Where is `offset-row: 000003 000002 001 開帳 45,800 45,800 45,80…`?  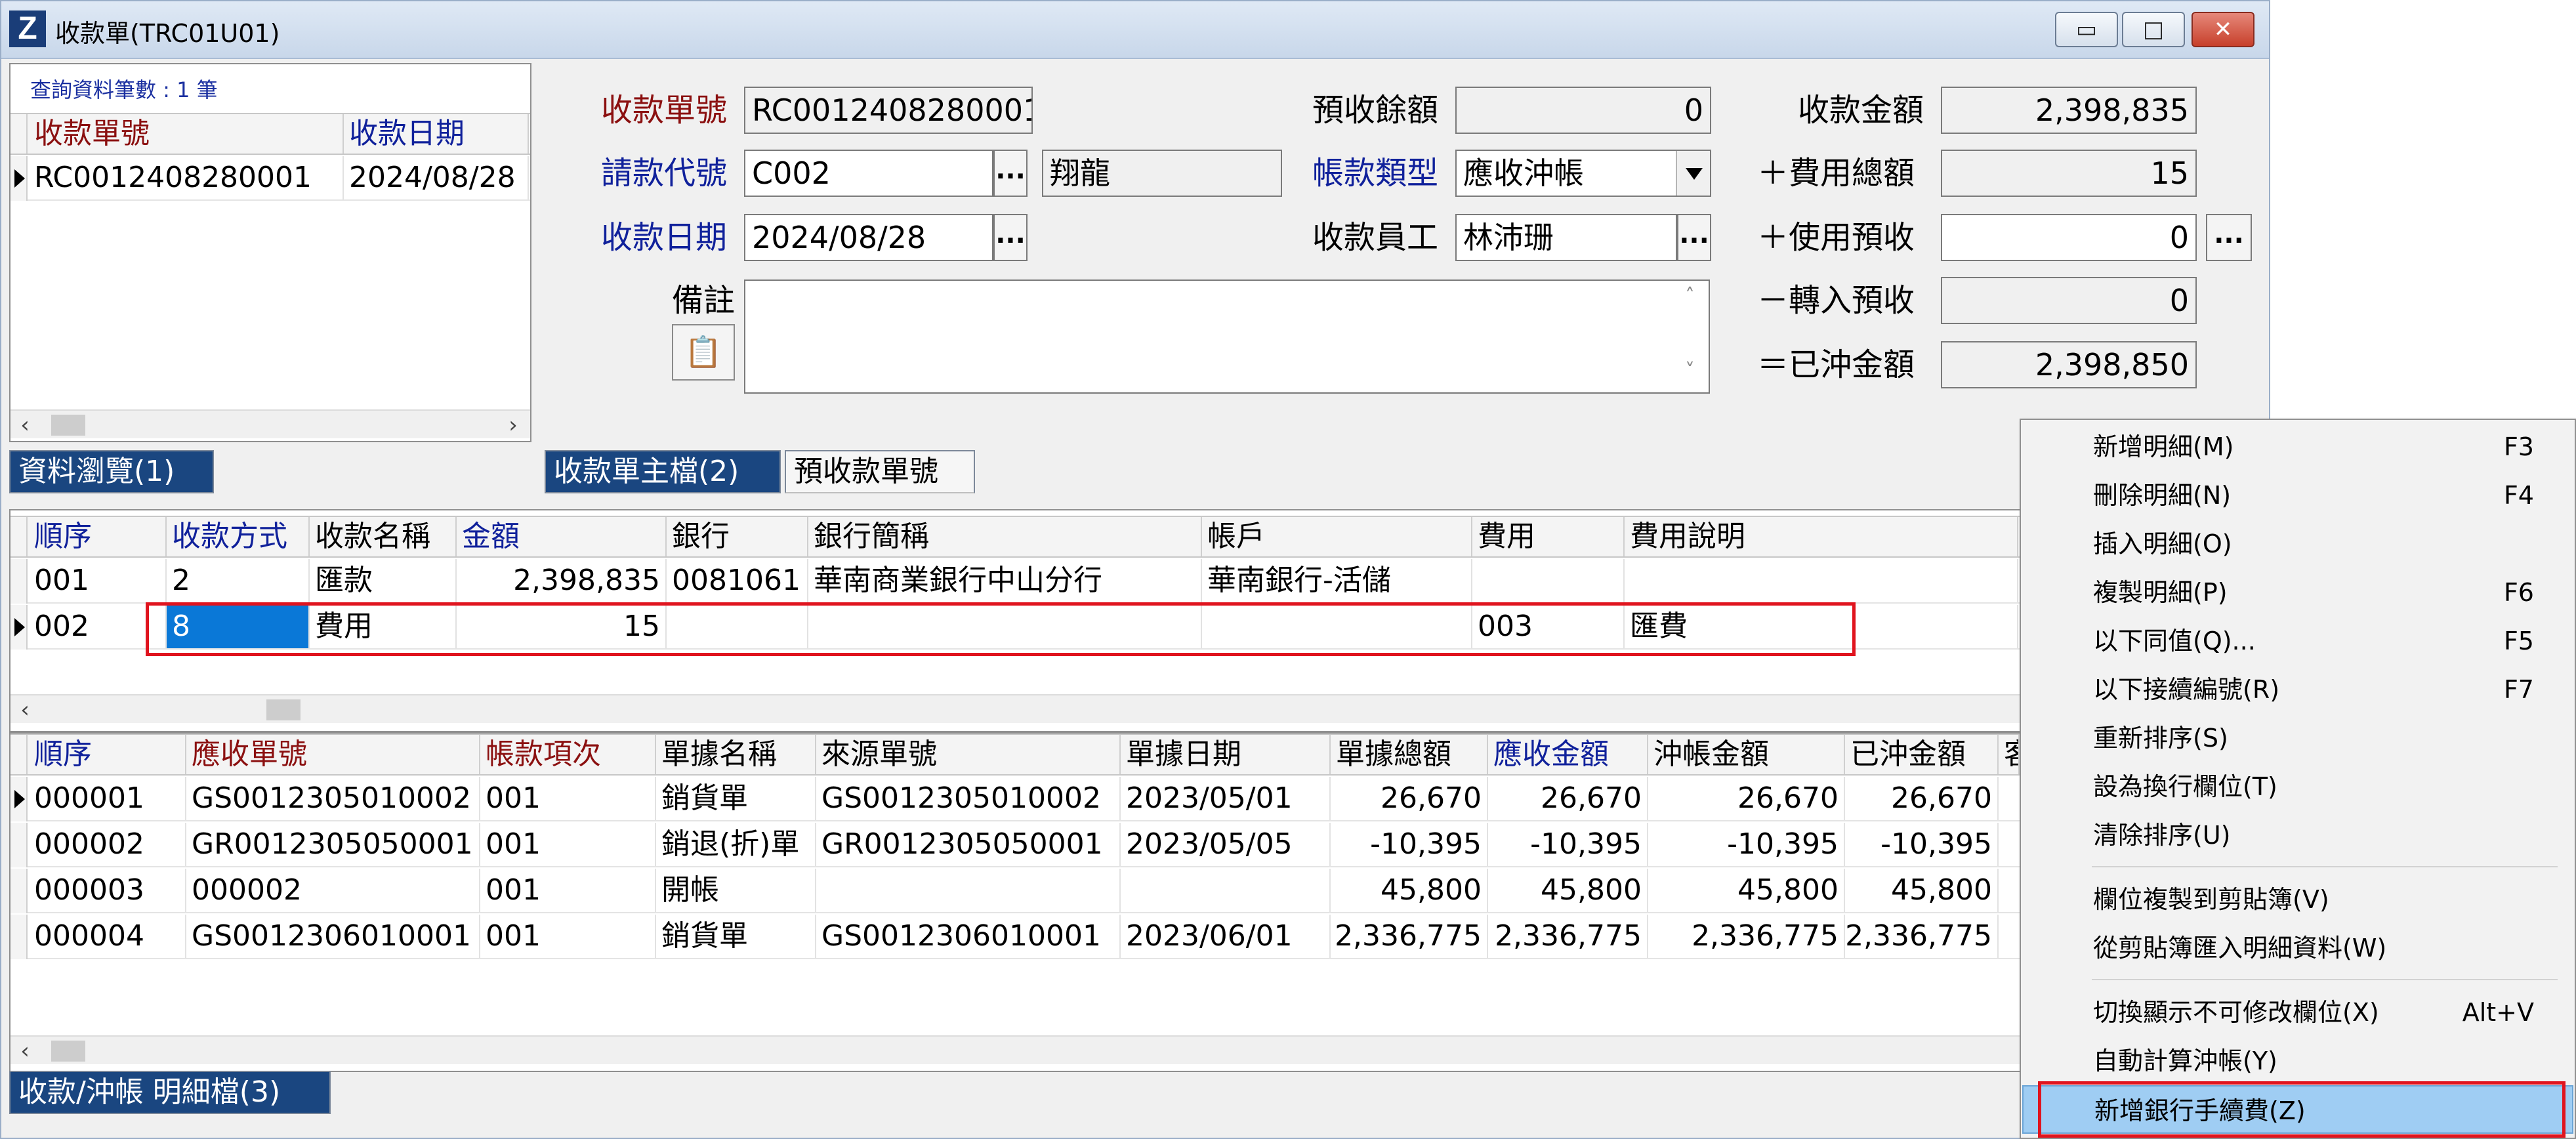 offset-row: 000003 000002 001 開帳 45,800 45,800 45,80… is located at coordinates (1015, 891).